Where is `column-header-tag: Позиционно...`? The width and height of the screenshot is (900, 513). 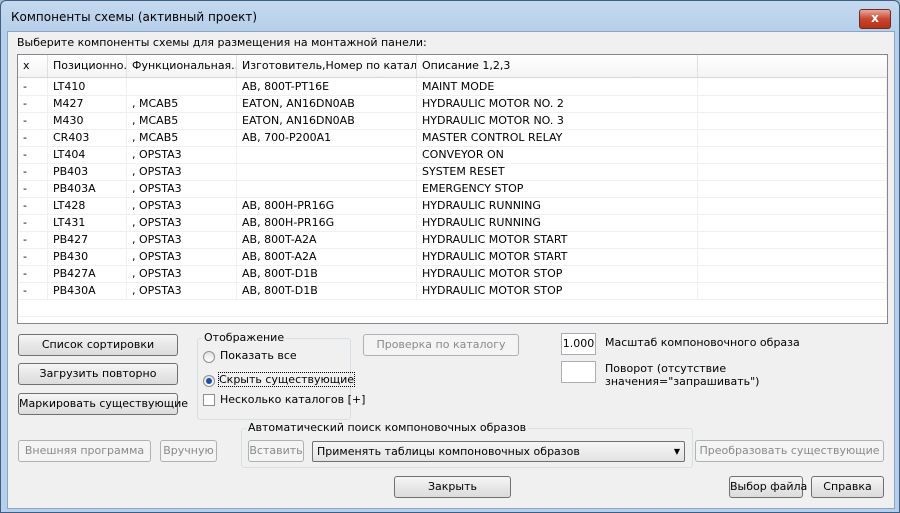
column-header-tag: Позиционно... is located at coordinates (87, 66).